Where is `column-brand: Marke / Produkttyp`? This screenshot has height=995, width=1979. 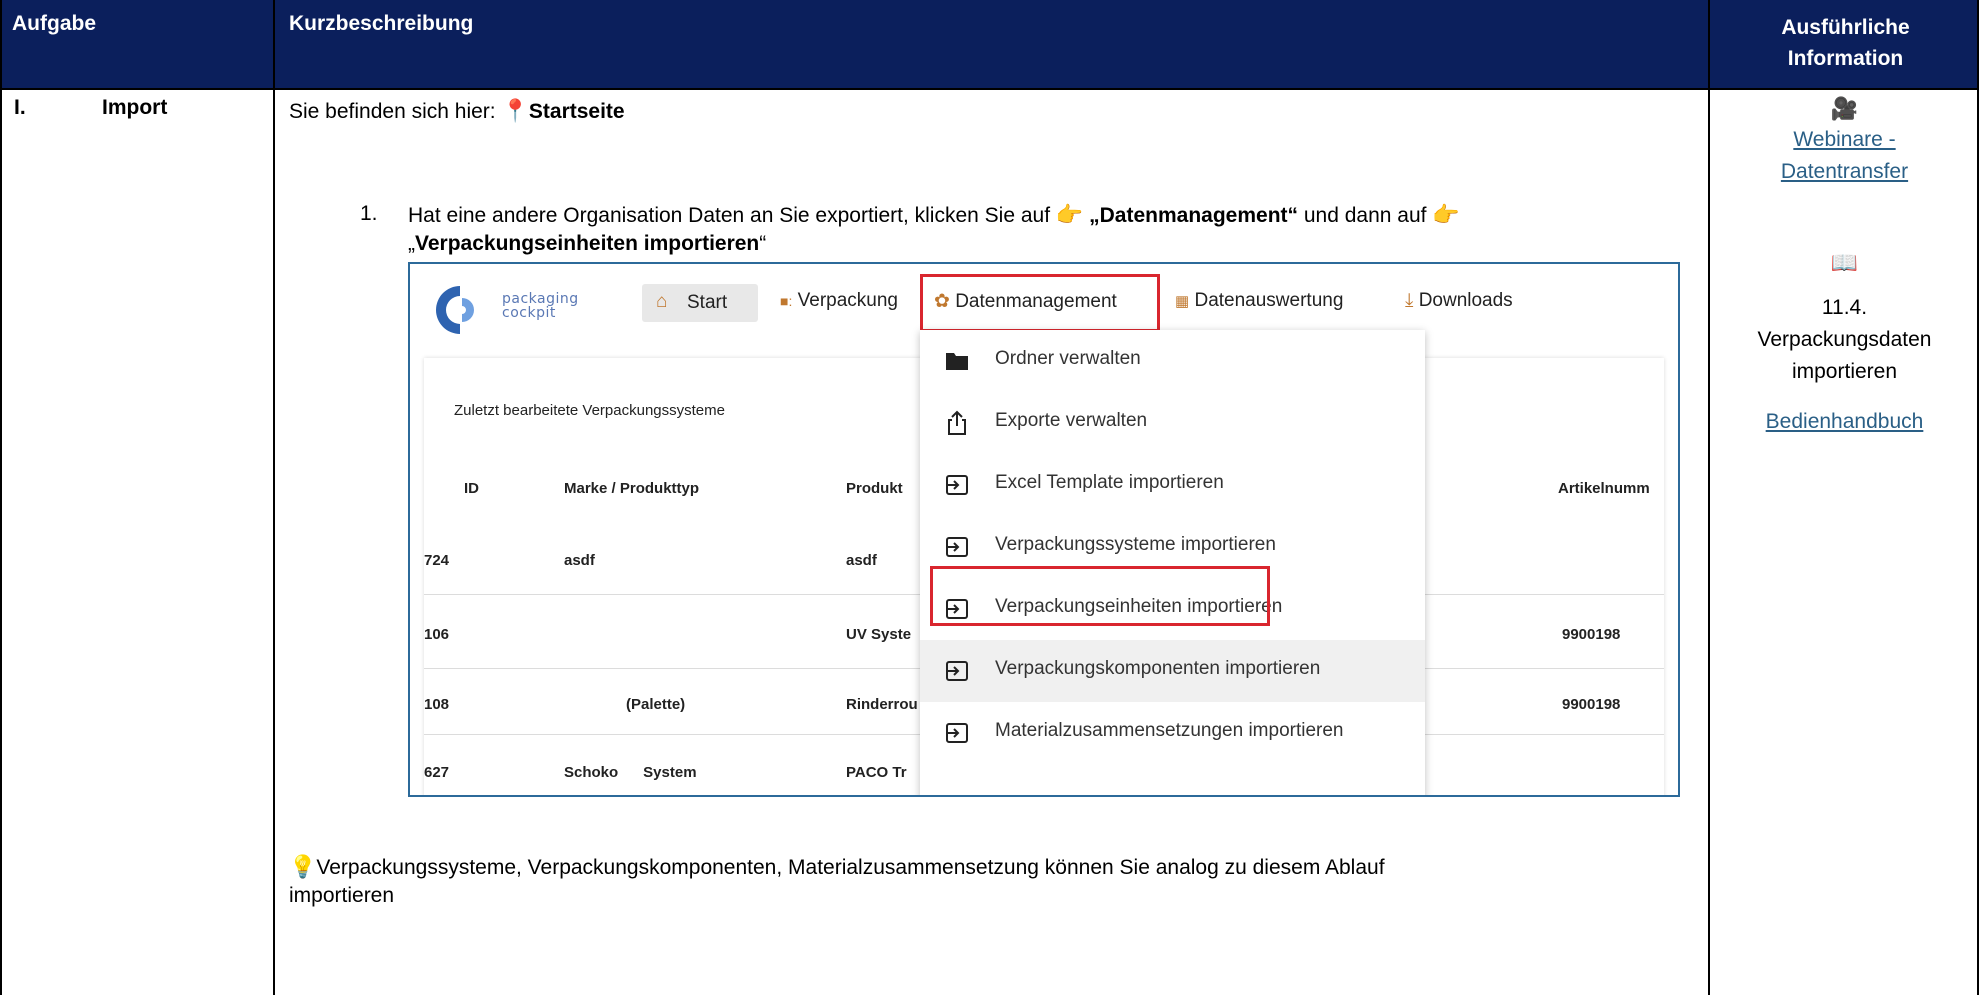
column-brand: Marke / Produkttyp is located at coordinates (632, 488).